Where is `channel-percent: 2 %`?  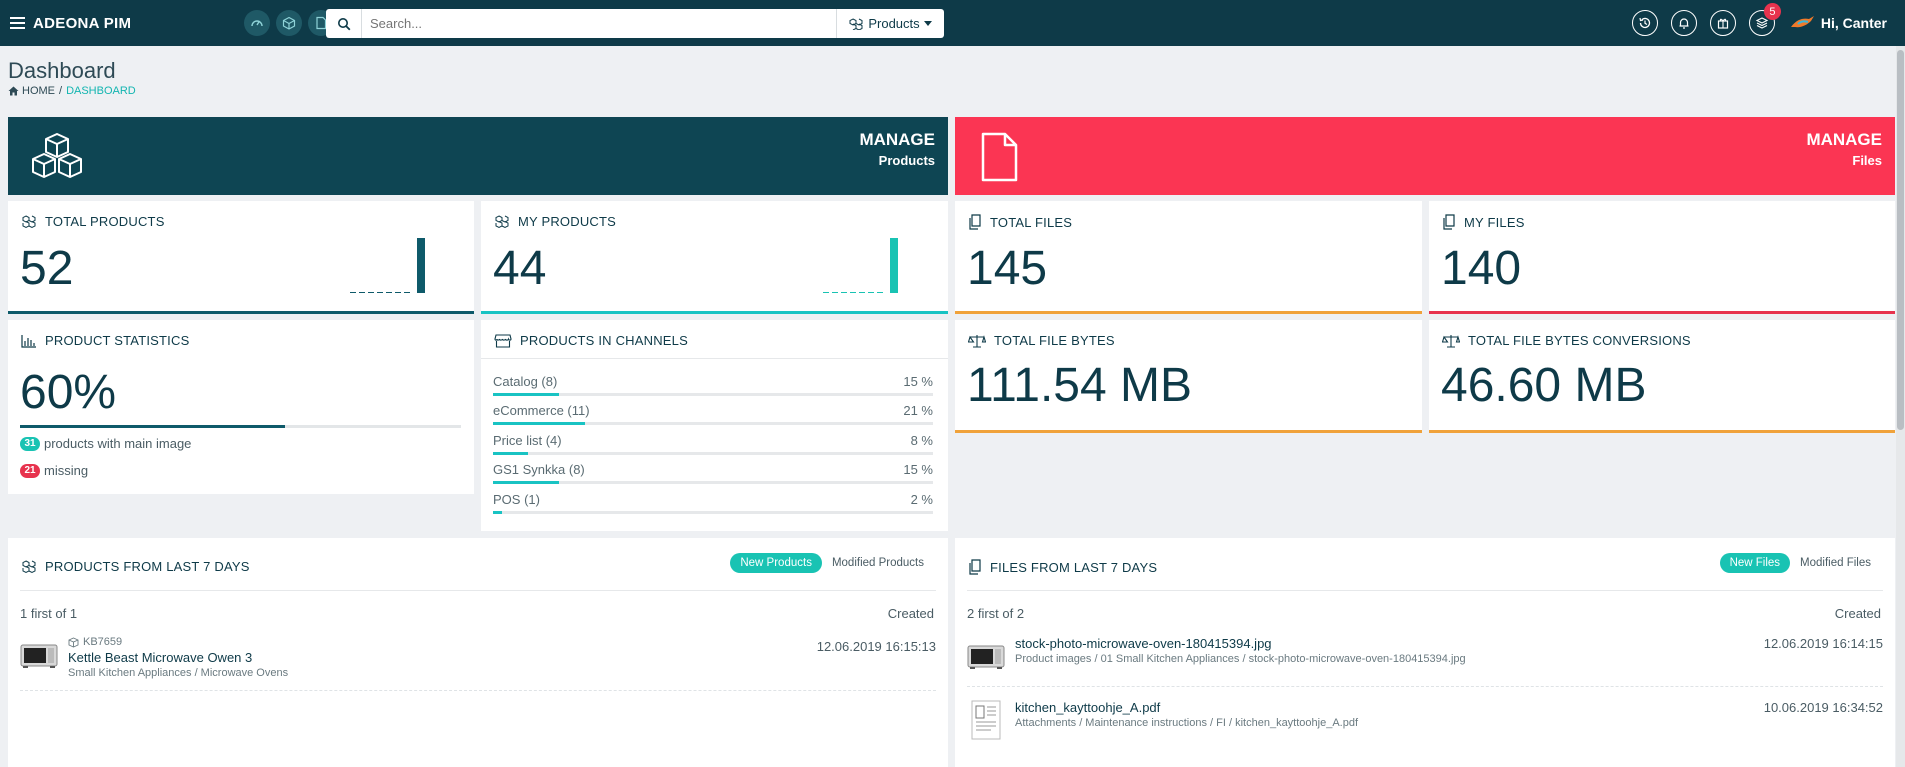
channel-percent: 2 % is located at coordinates (921, 499).